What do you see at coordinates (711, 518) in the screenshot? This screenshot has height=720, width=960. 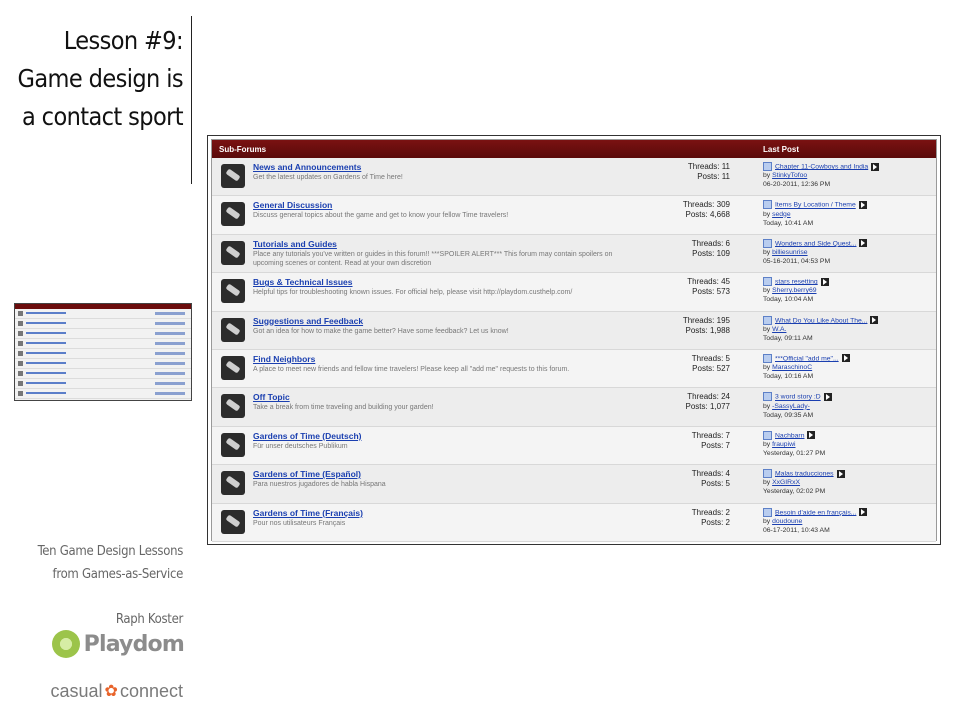 I see `forum-stats: Threads: 2 Posts: 2` at bounding box center [711, 518].